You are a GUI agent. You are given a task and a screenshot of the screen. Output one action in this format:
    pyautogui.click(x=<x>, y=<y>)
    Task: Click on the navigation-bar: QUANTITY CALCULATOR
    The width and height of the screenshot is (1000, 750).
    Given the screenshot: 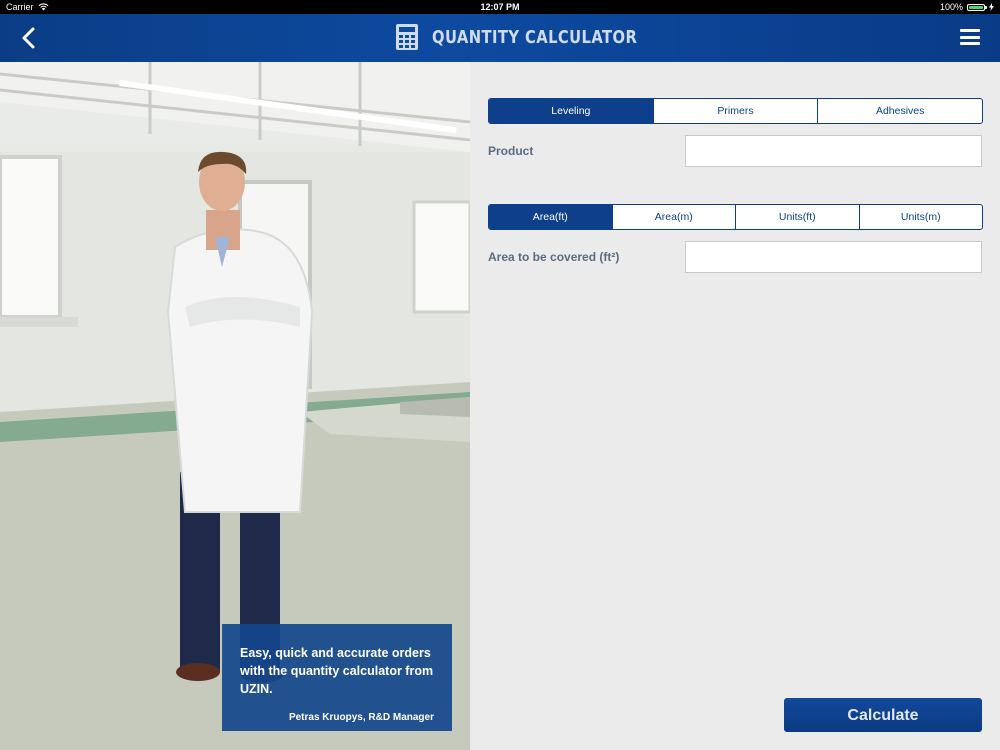 What is the action you would take?
    pyautogui.click(x=500, y=38)
    